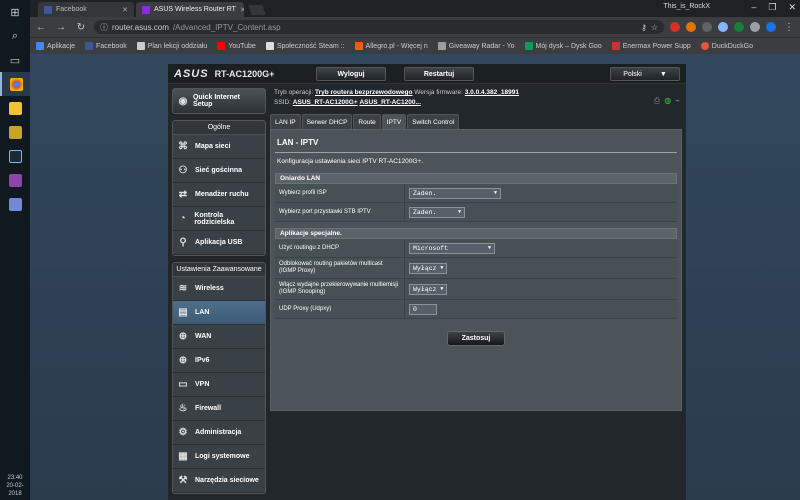  I want to click on igmp-proxy-select: Wyłącz ▼, so click(428, 268).